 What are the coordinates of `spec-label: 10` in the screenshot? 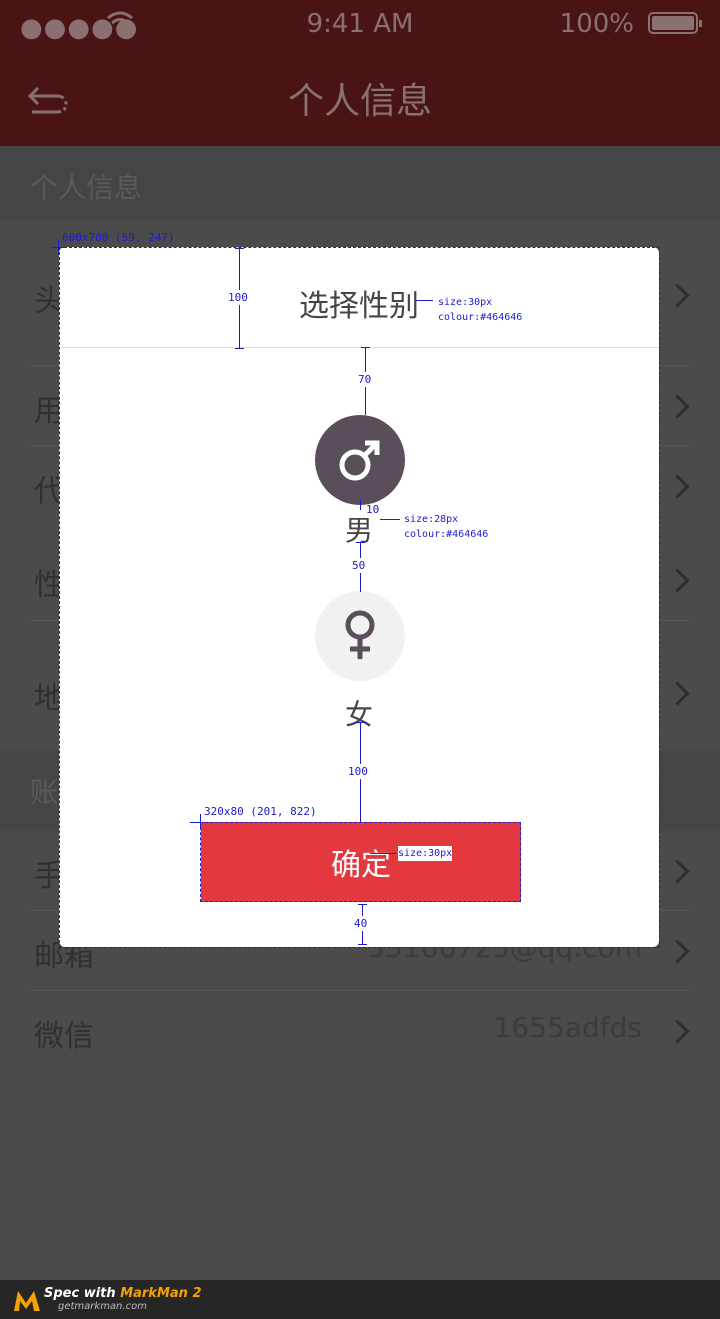 It's located at (373, 509).